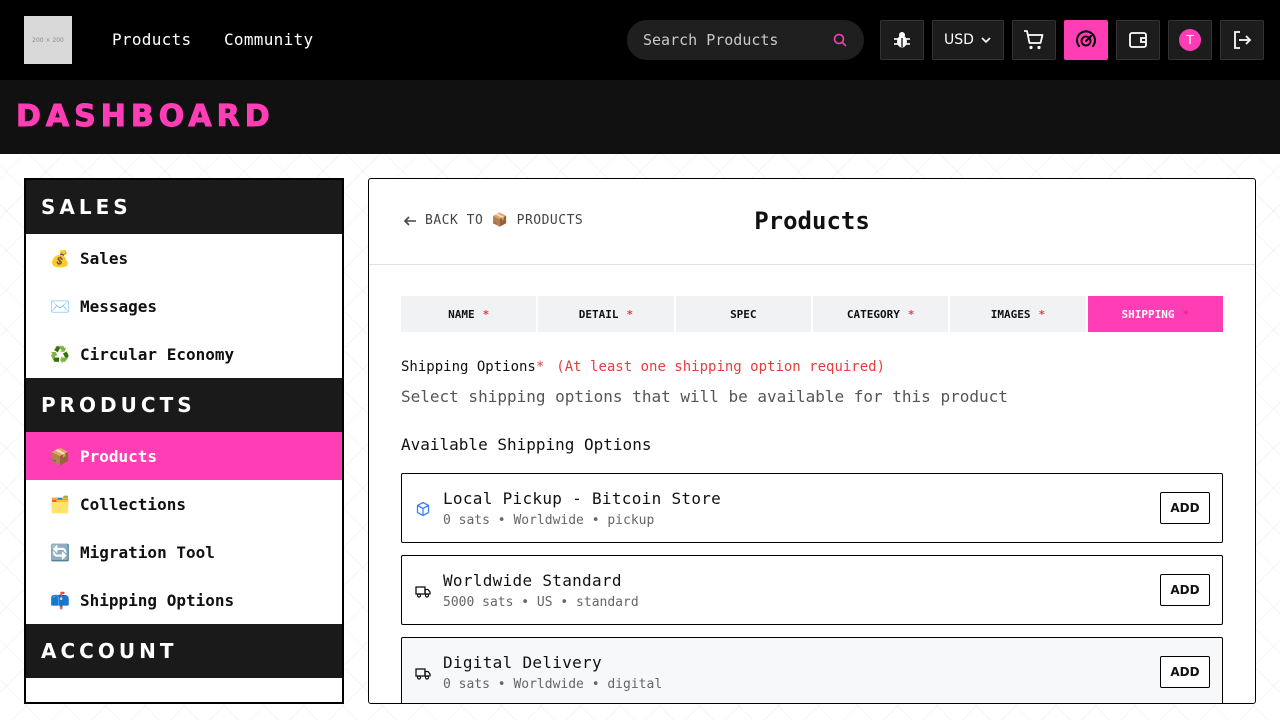 This screenshot has width=1280, height=720. Describe the element at coordinates (549, 520) in the screenshot. I see `shipping-option-meta: 0 sats • Worldwide • pickup` at that location.